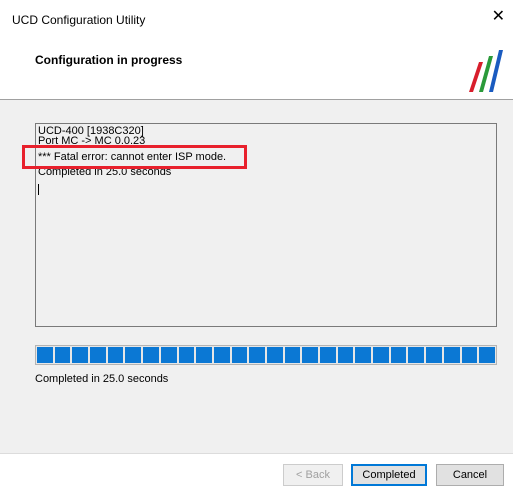 The image size is (513, 492). I want to click on progress-bar, so click(266, 355).